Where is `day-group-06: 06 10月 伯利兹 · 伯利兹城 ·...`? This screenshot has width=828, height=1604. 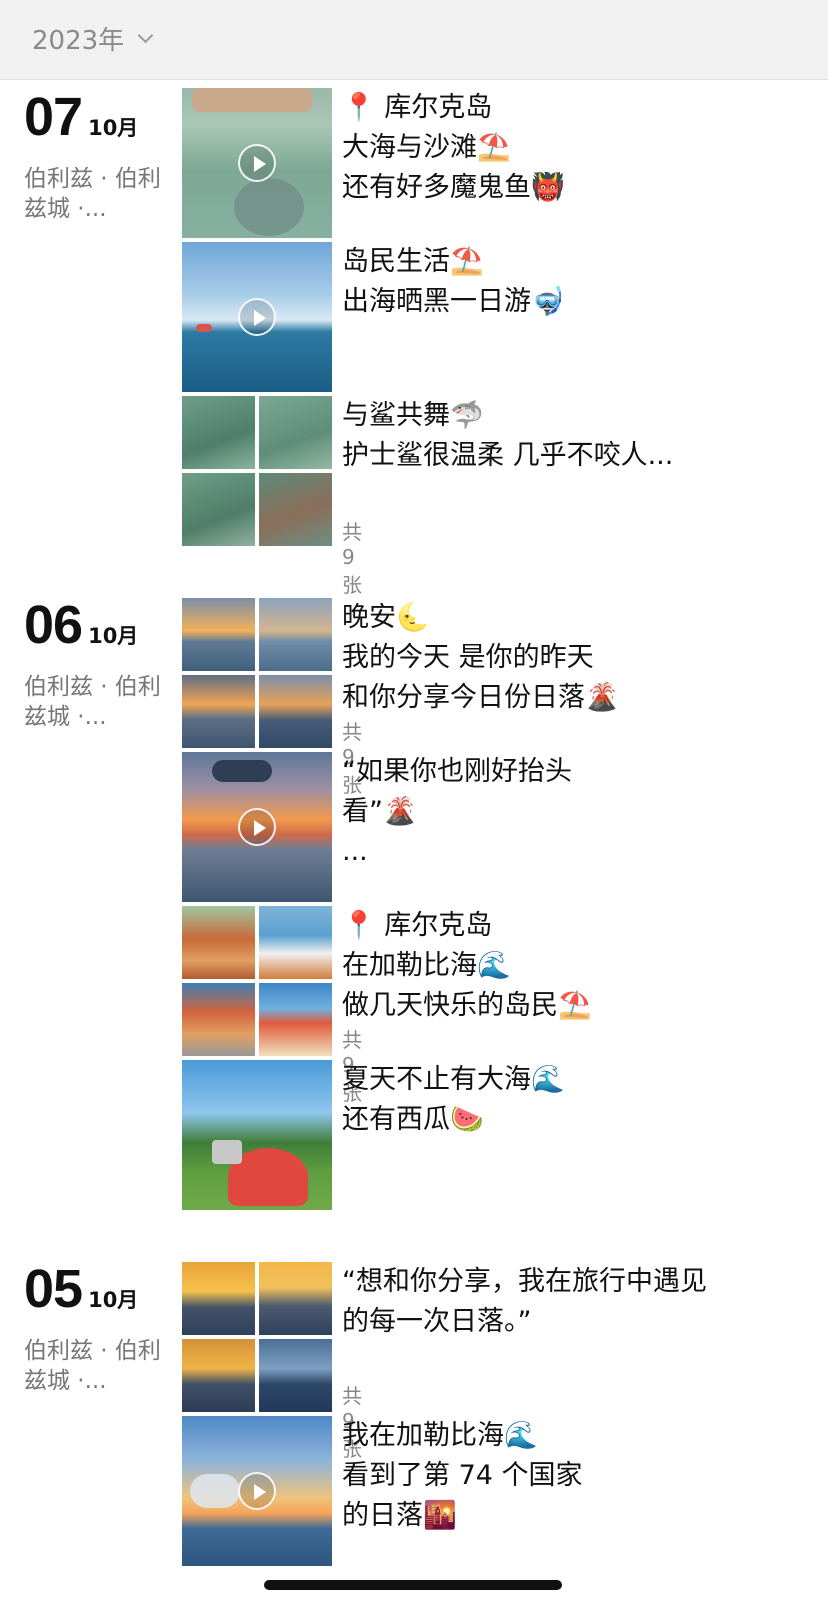 day-group-06: 06 10月 伯利兹 · 伯利兹城 ·... is located at coordinates (94, 663).